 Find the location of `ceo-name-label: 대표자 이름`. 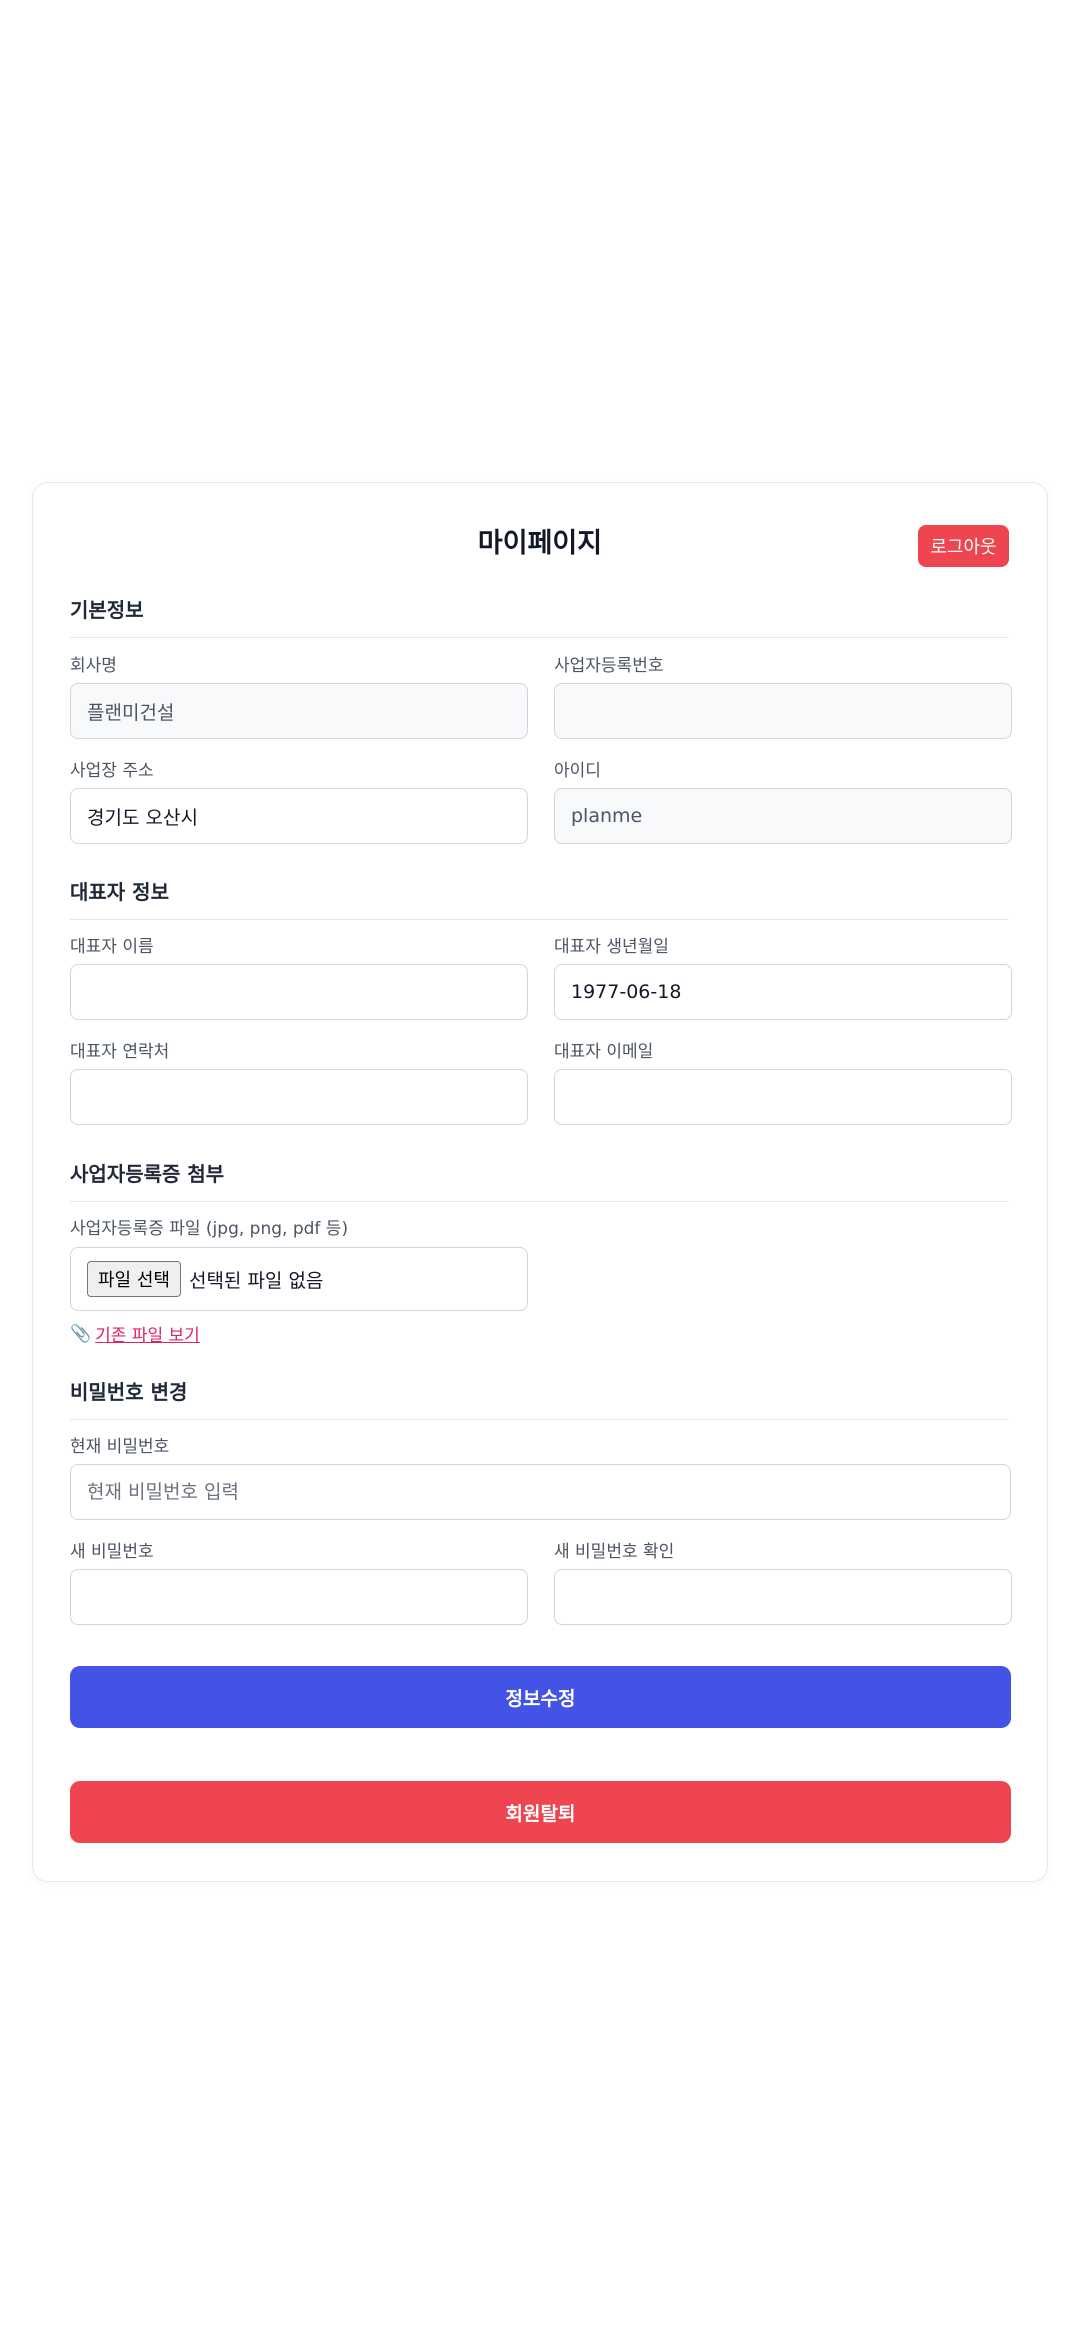

ceo-name-label: 대표자 이름 is located at coordinates (112, 947).